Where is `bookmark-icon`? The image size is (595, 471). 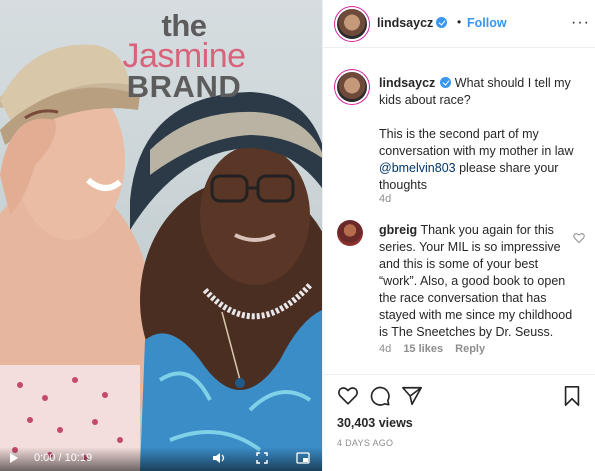 bookmark-icon is located at coordinates (572, 396).